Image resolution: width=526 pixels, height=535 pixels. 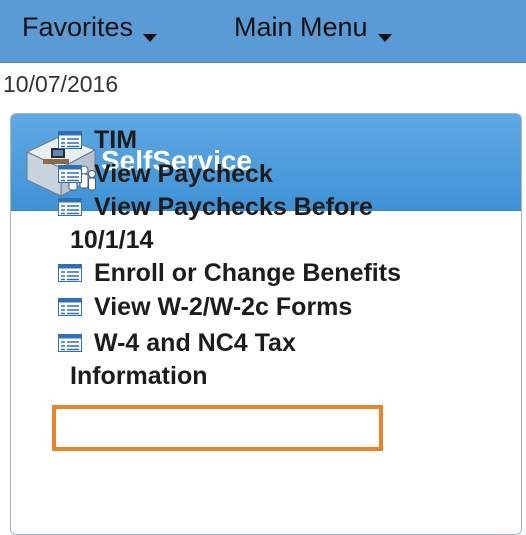 I want to click on highlight-box, so click(x=217, y=428).